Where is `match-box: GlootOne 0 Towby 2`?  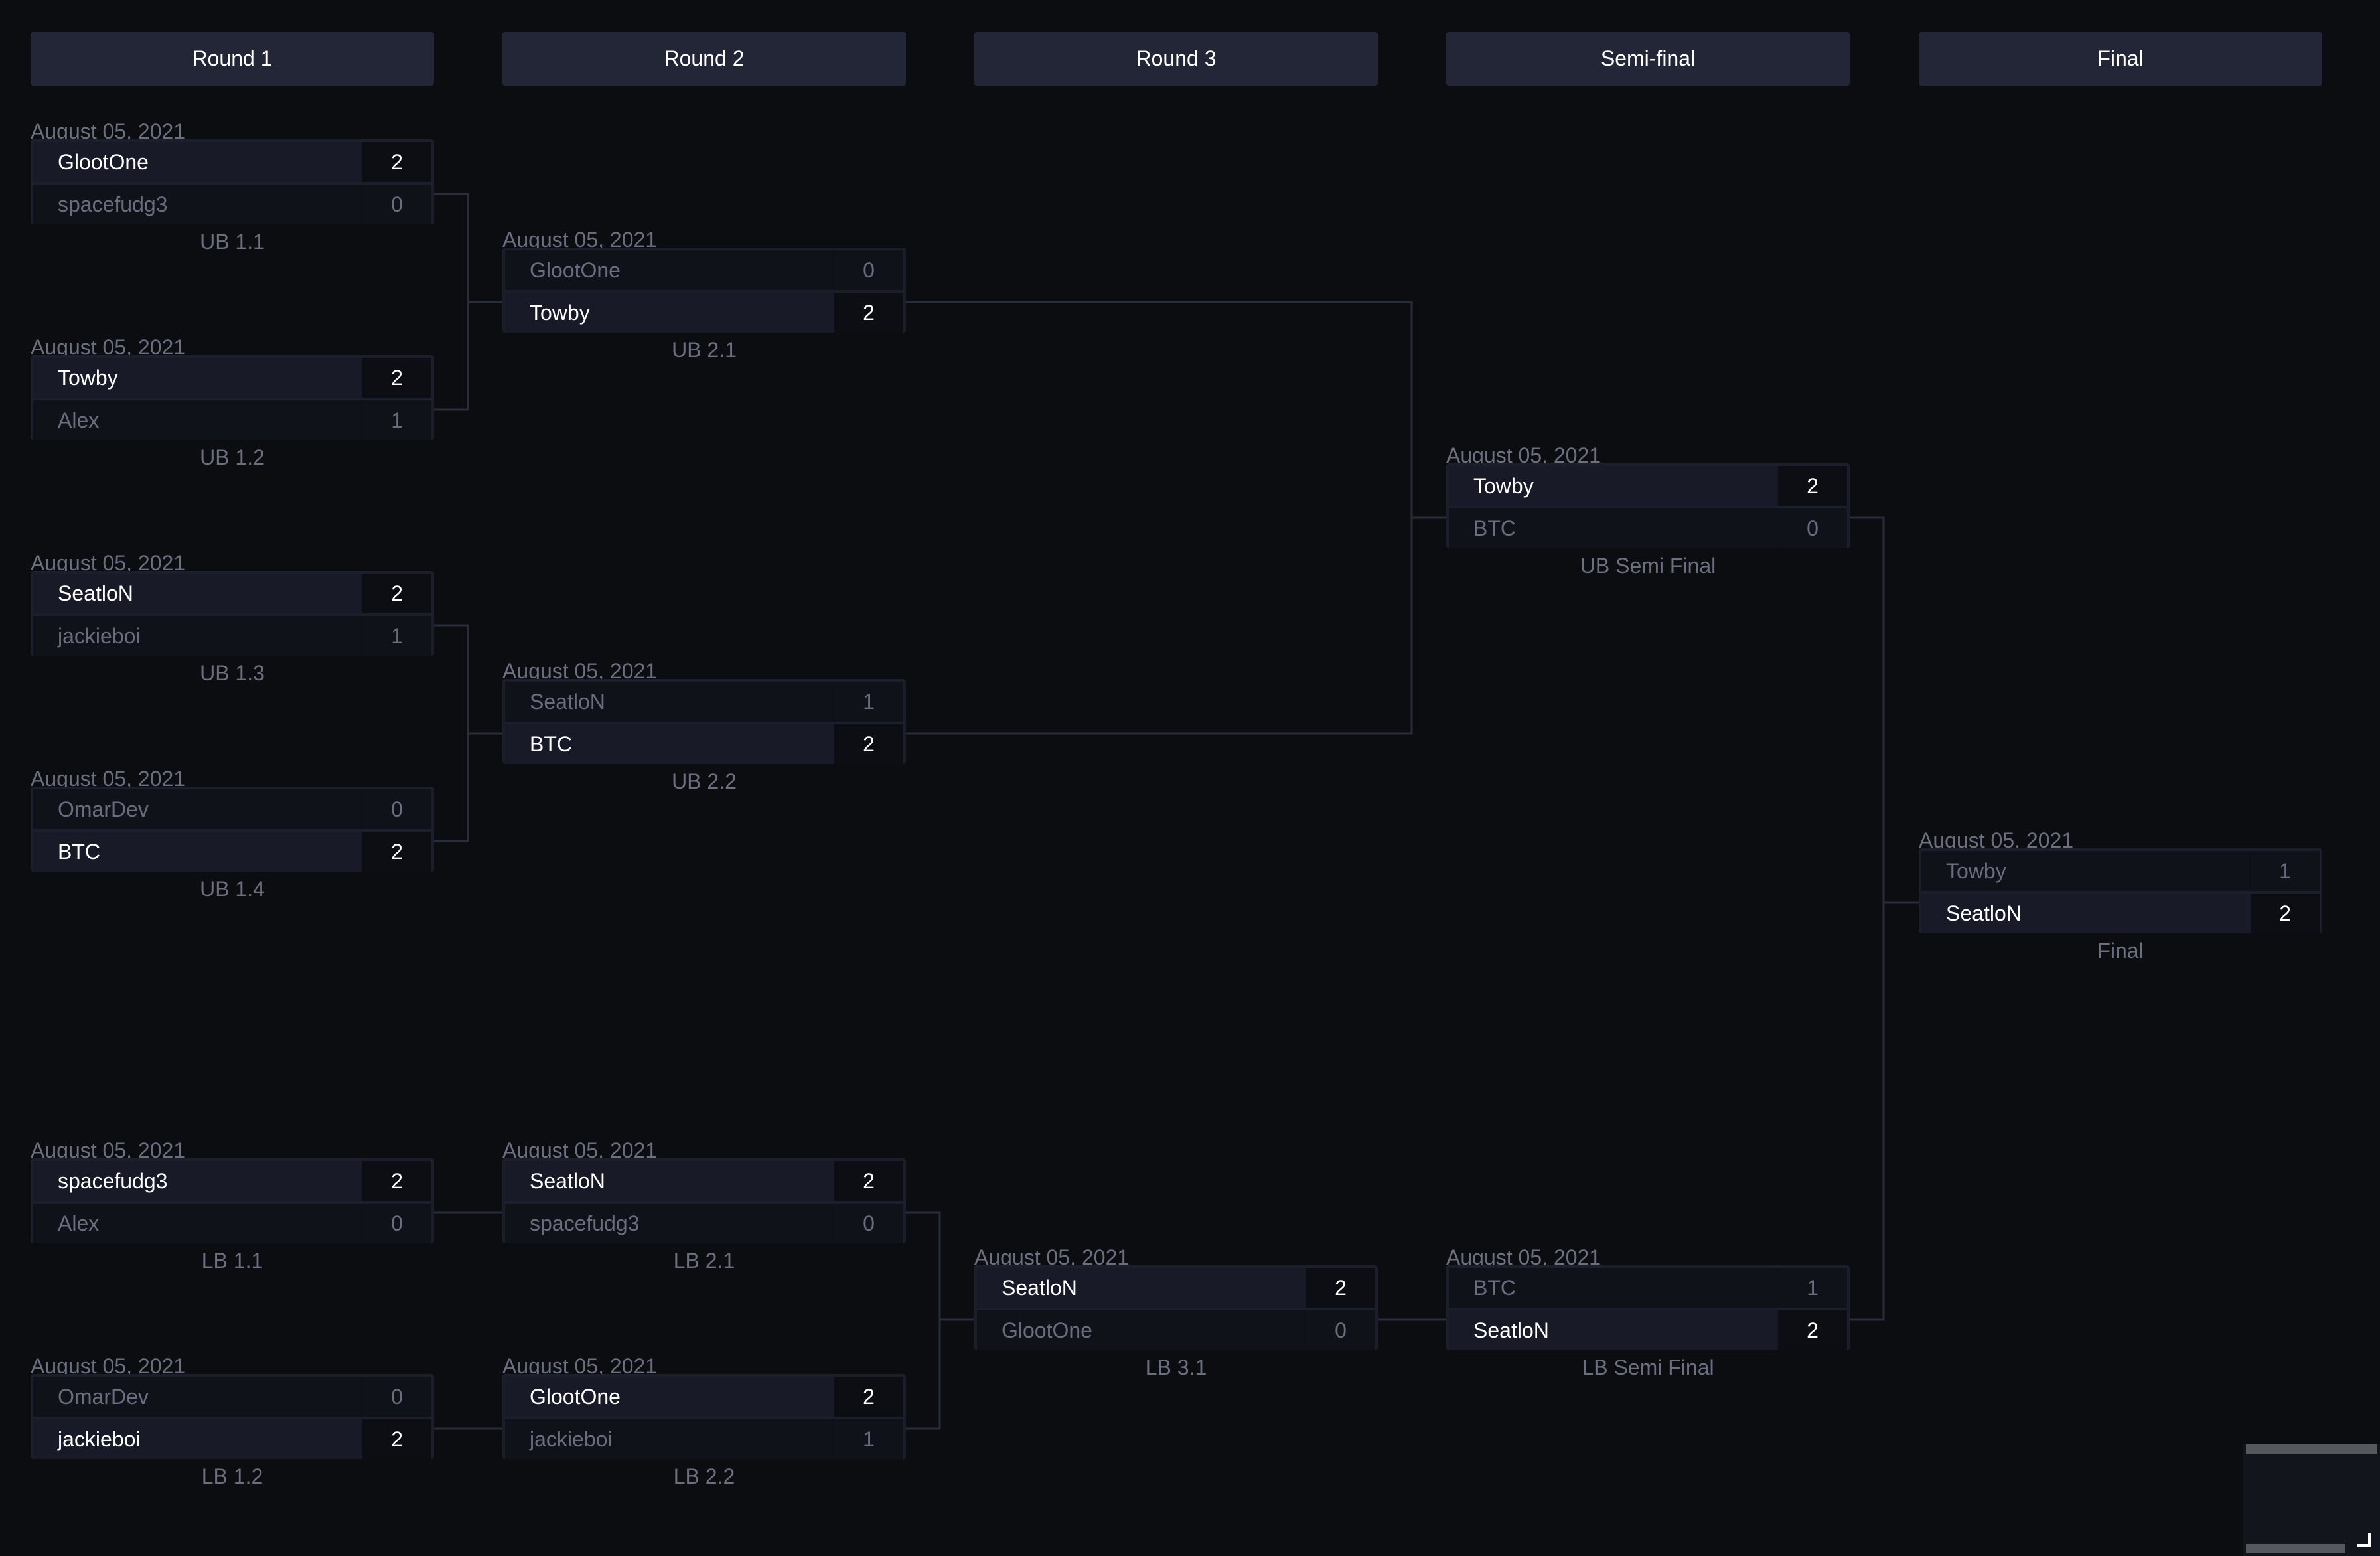
match-box: GlootOne 0 Towby 2 is located at coordinates (704, 290).